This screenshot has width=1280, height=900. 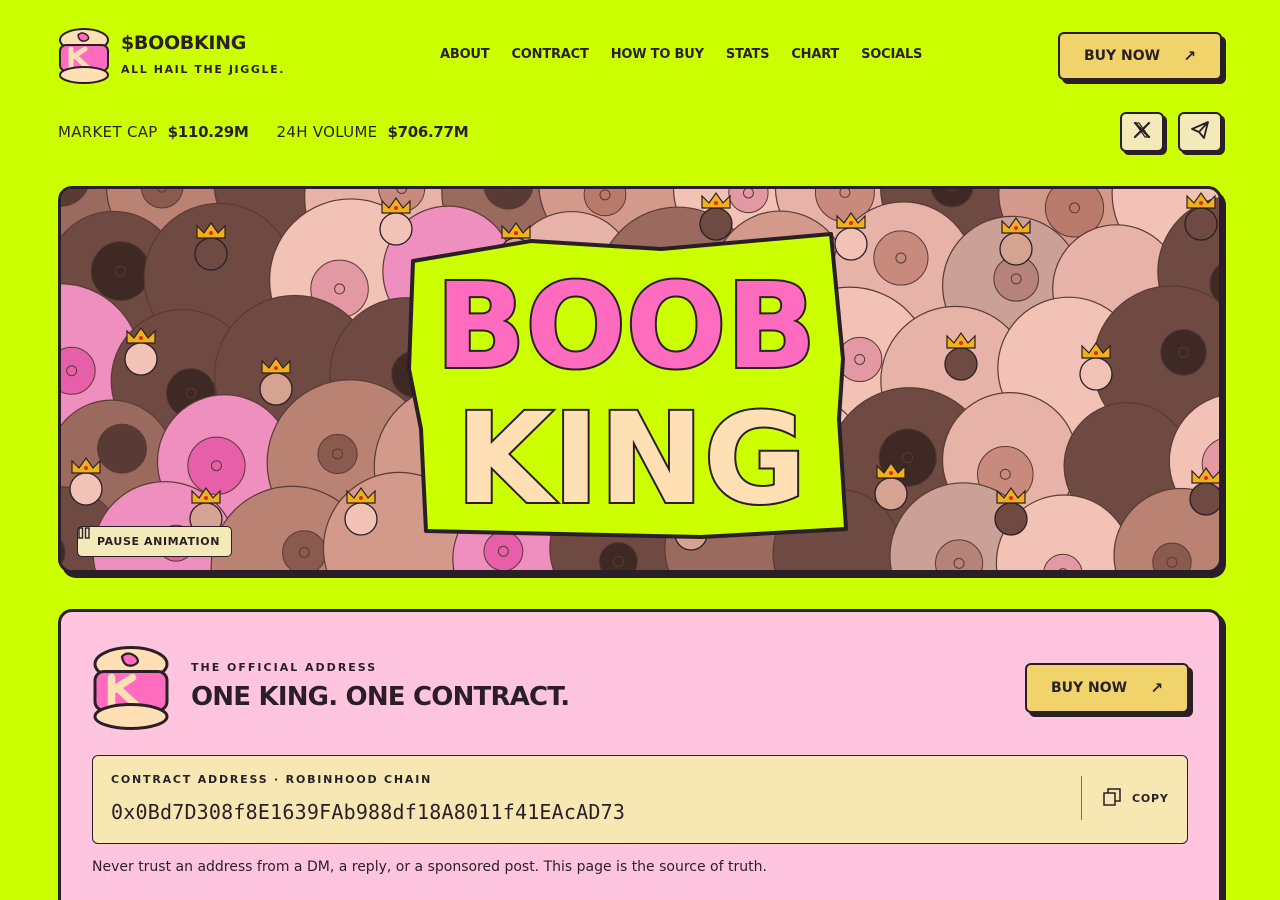 What do you see at coordinates (1081, 798) in the screenshot?
I see `divider` at bounding box center [1081, 798].